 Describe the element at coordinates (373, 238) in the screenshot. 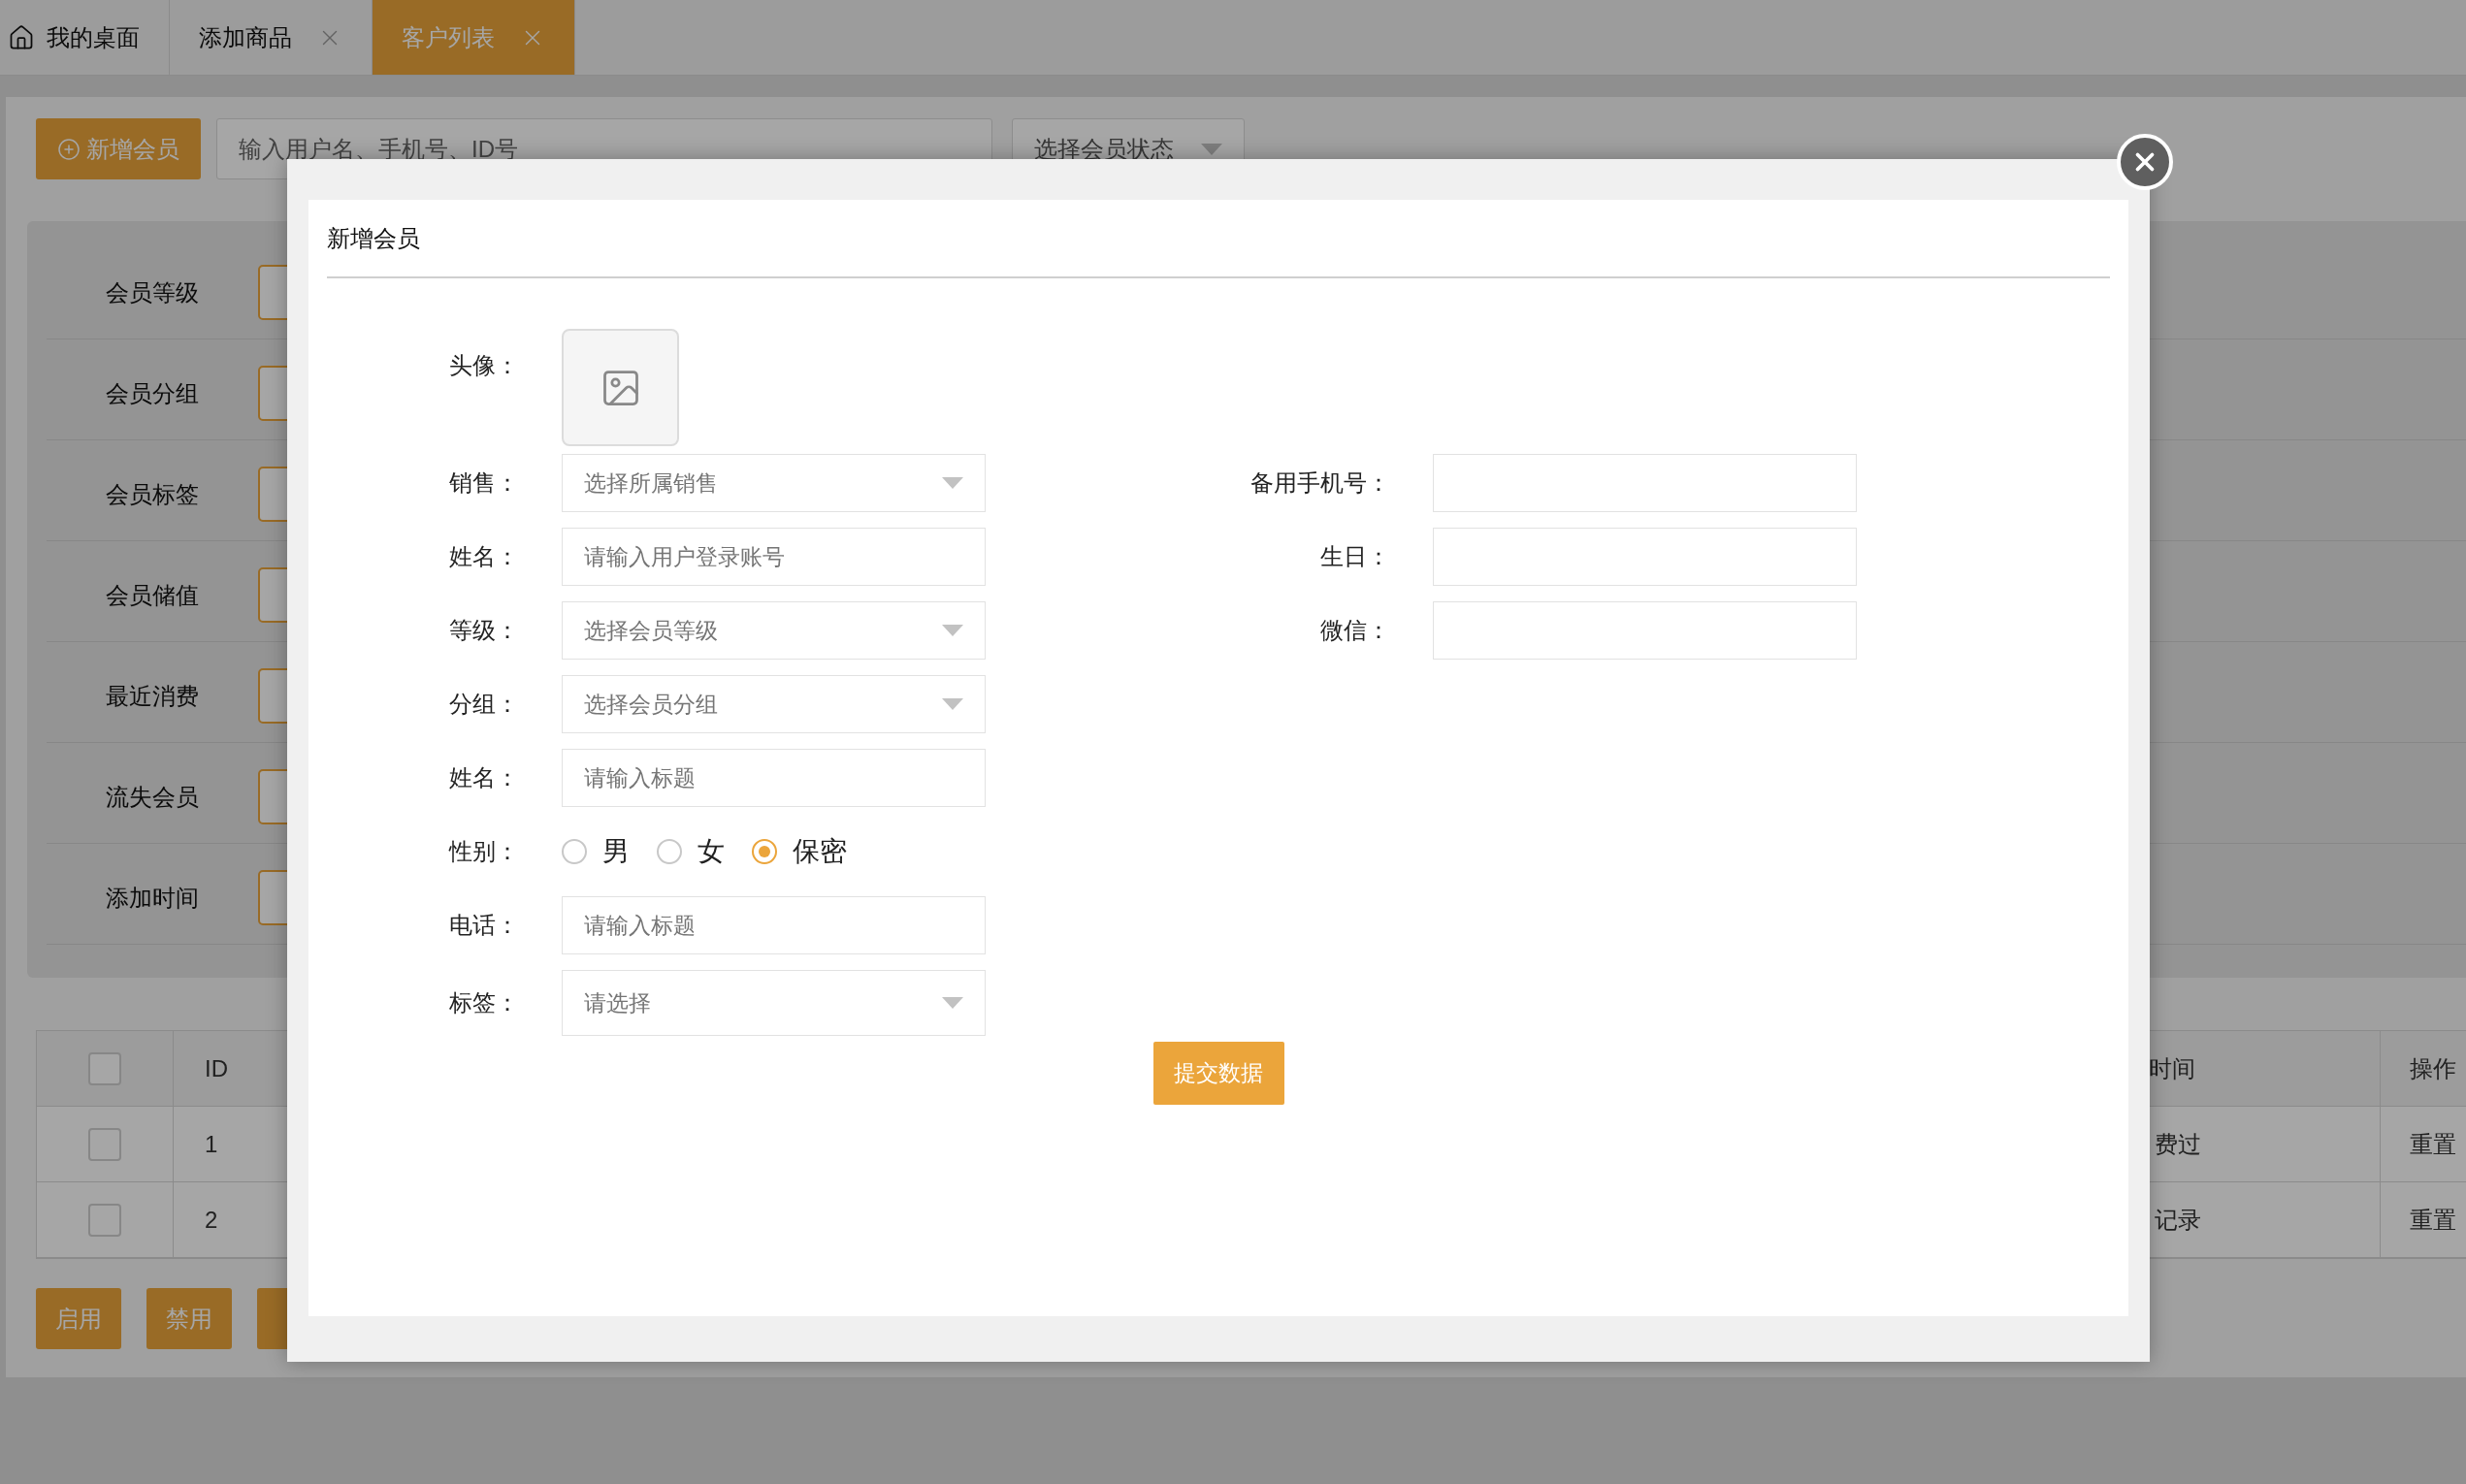

I see `dialog-title: 新增会员` at that location.